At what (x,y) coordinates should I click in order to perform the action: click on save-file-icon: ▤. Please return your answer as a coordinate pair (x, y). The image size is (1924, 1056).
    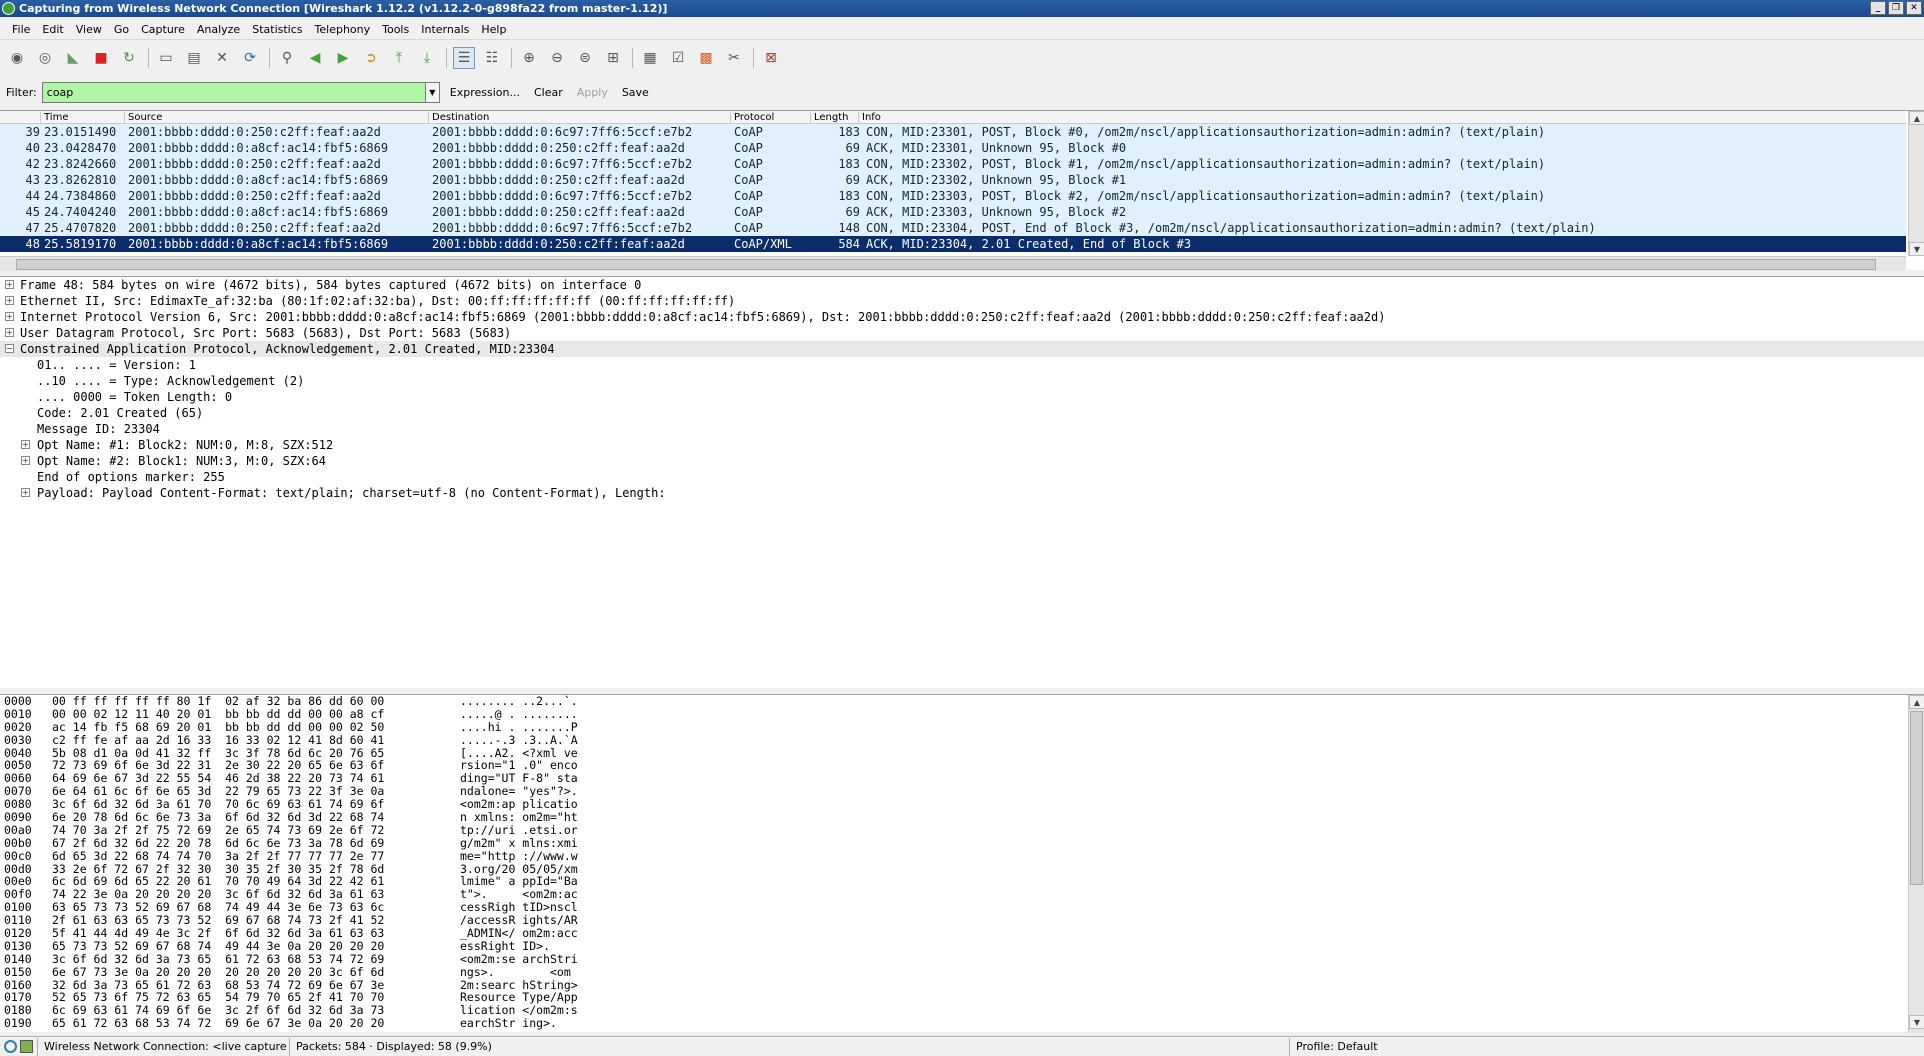
    Looking at the image, I should click on (194, 58).